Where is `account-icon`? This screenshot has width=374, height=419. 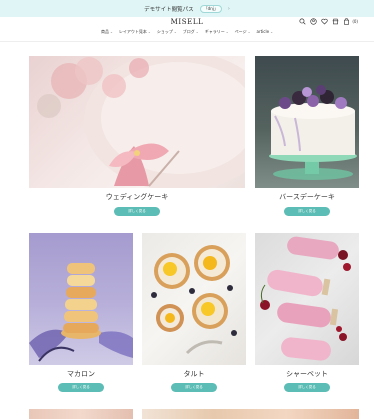 account-icon is located at coordinates (313, 21).